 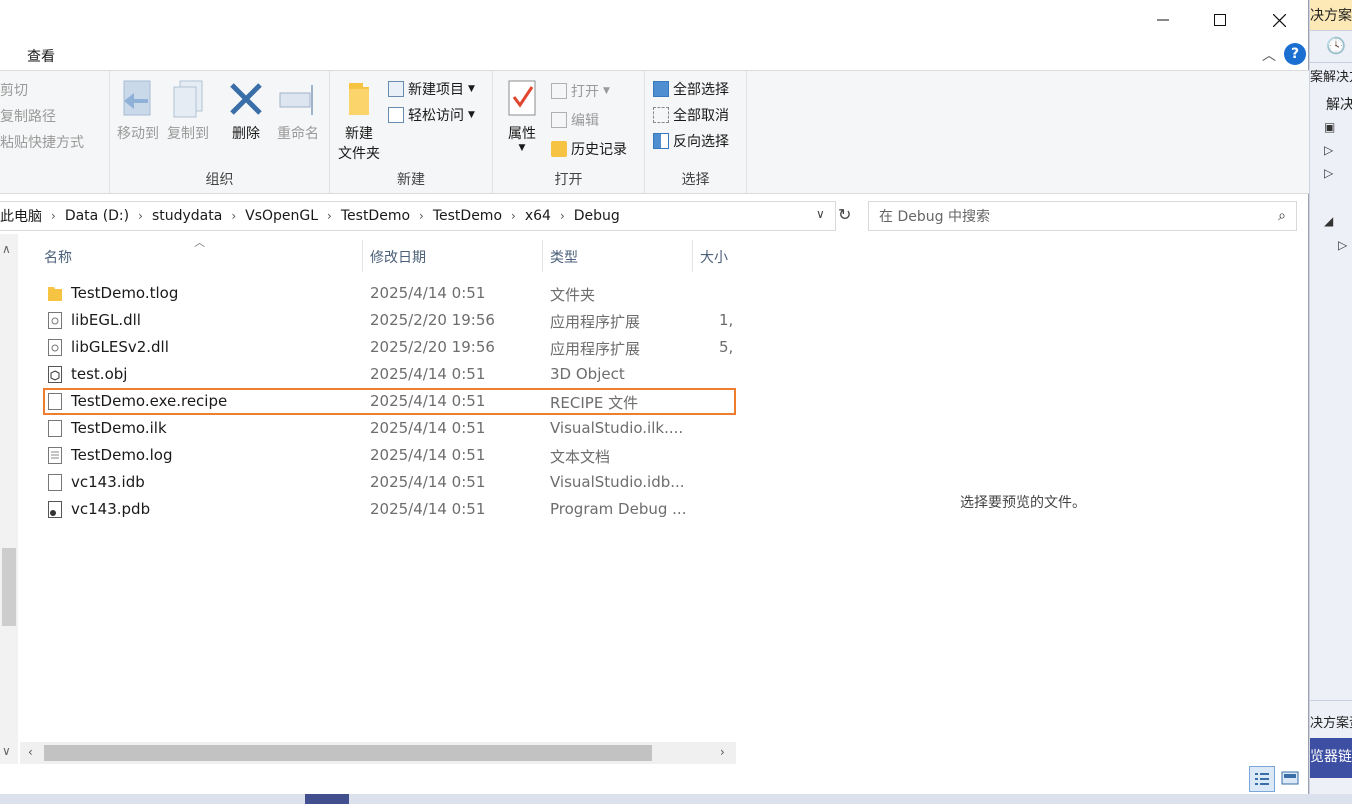 I want to click on ribbon-group-open: 属性 ▼ 打开 ▼ 编辑 历史记录 打开, so click(x=569, y=132).